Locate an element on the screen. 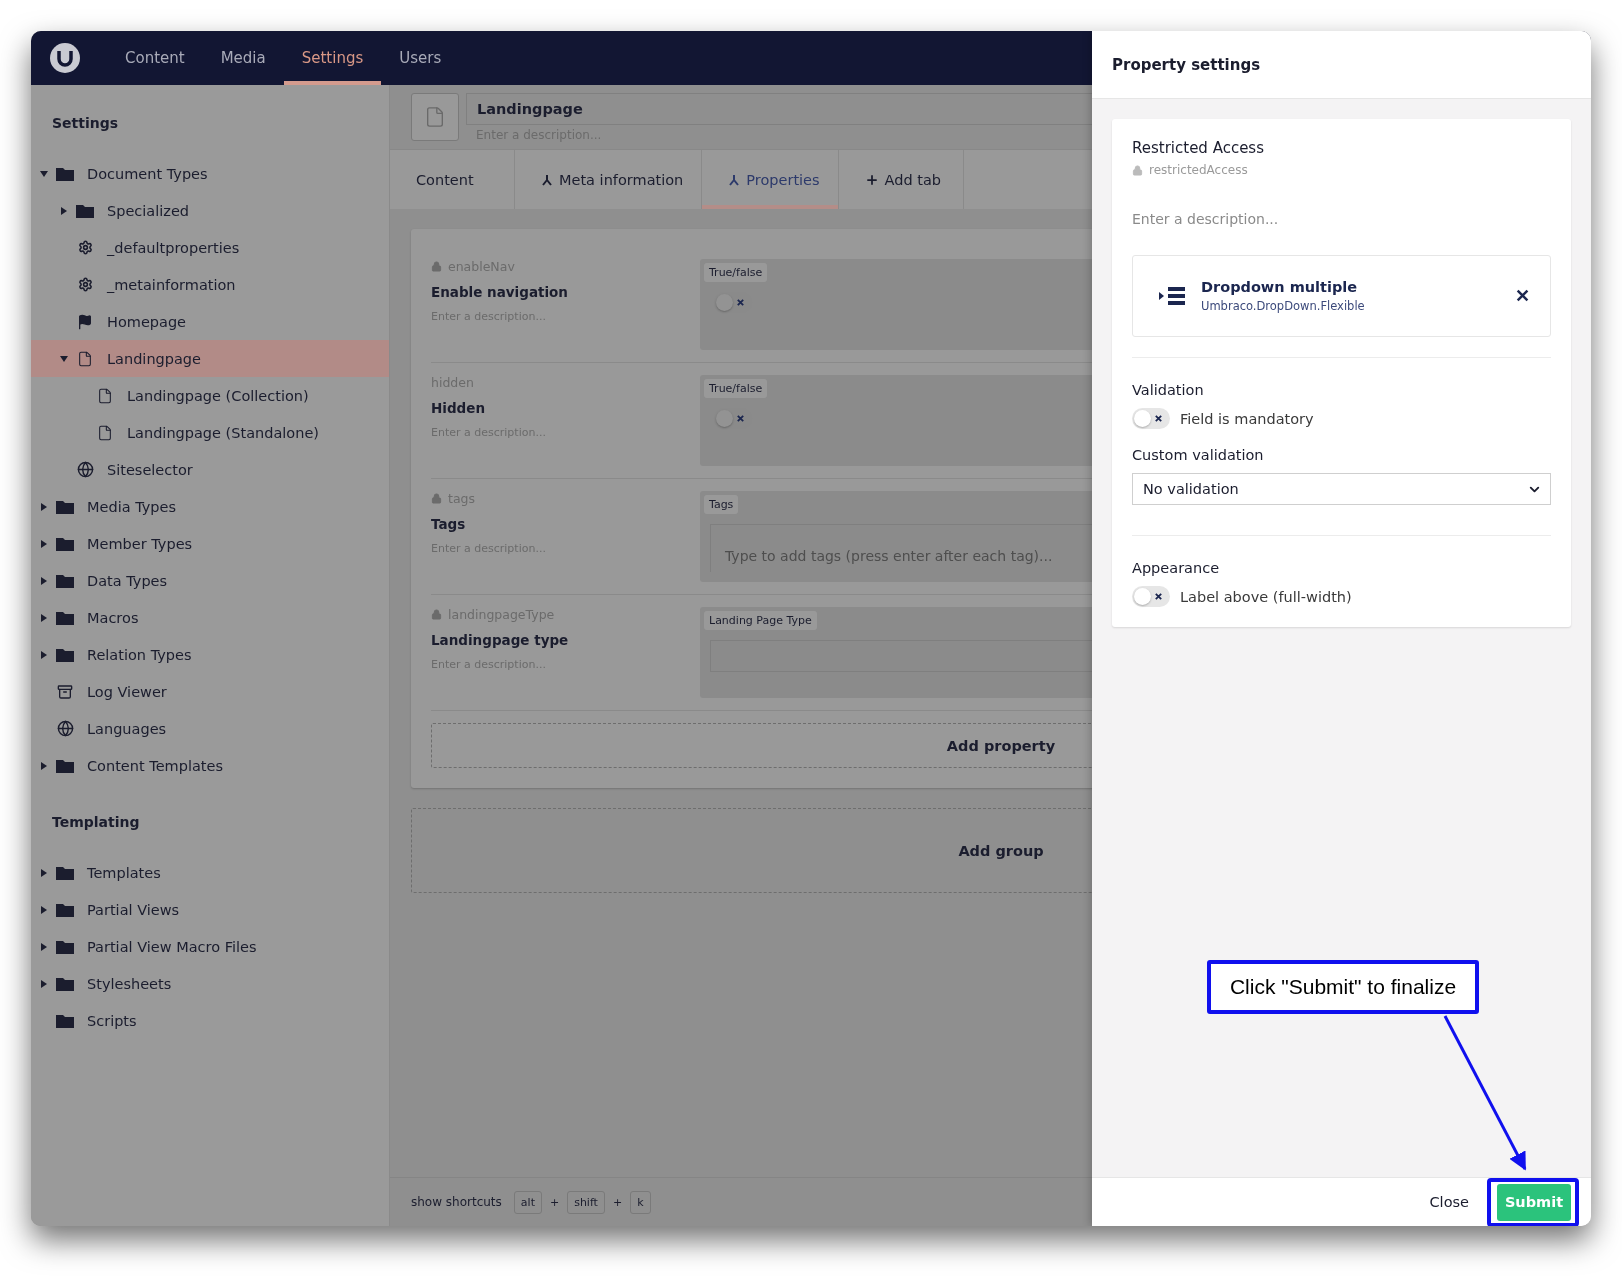 This screenshot has width=1622, height=1288. keyboard-key: alt is located at coordinates (527, 1202).